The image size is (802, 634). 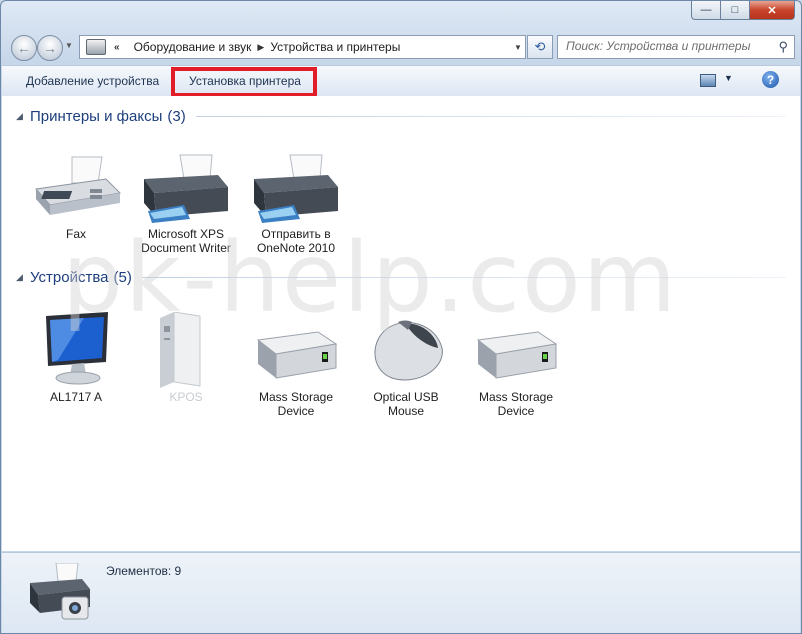 I want to click on forward-arrow-icon: →, so click(x=50, y=48).